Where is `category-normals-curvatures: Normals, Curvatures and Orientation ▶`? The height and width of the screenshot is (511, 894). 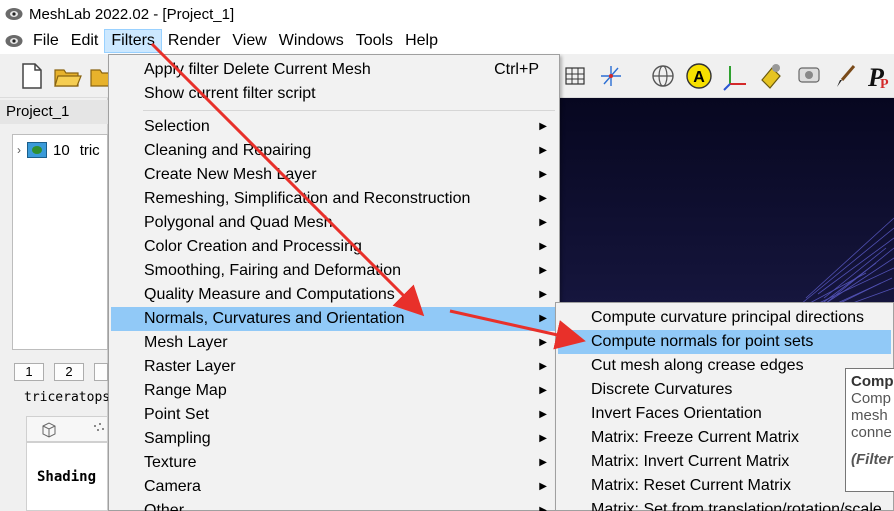
category-normals-curvatures: Normals, Curvatures and Orientation ▶ is located at coordinates (334, 319).